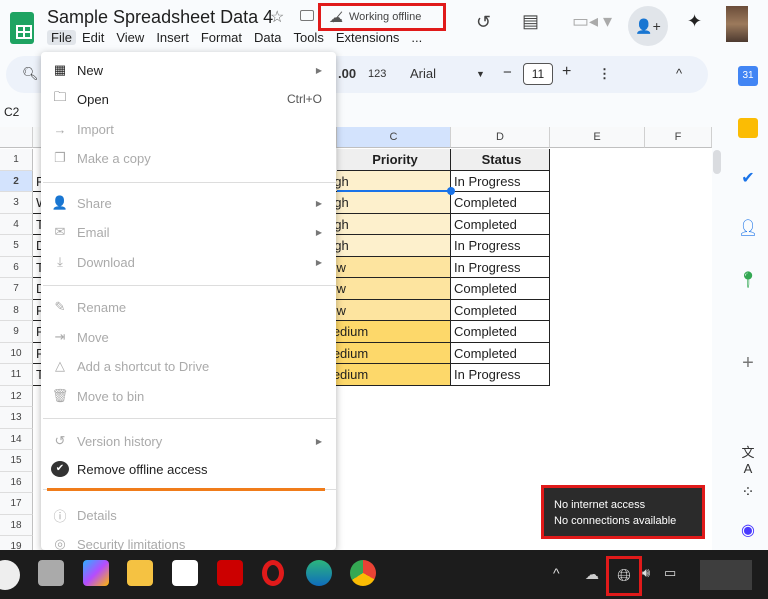  What do you see at coordinates (16, 461) in the screenshot?
I see `row-header: 15` at bounding box center [16, 461].